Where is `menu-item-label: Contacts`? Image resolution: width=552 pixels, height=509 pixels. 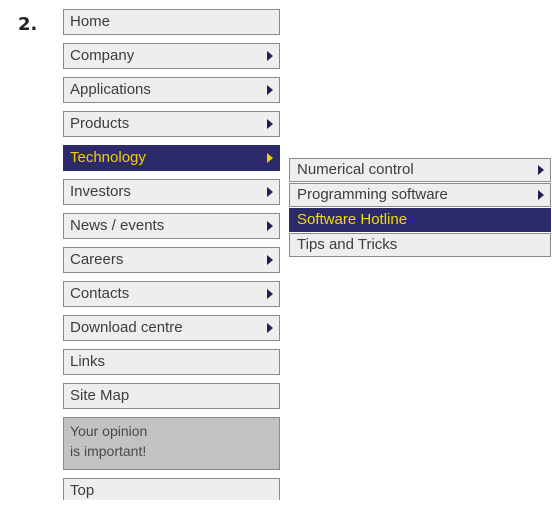 menu-item-label: Contacts is located at coordinates (100, 293).